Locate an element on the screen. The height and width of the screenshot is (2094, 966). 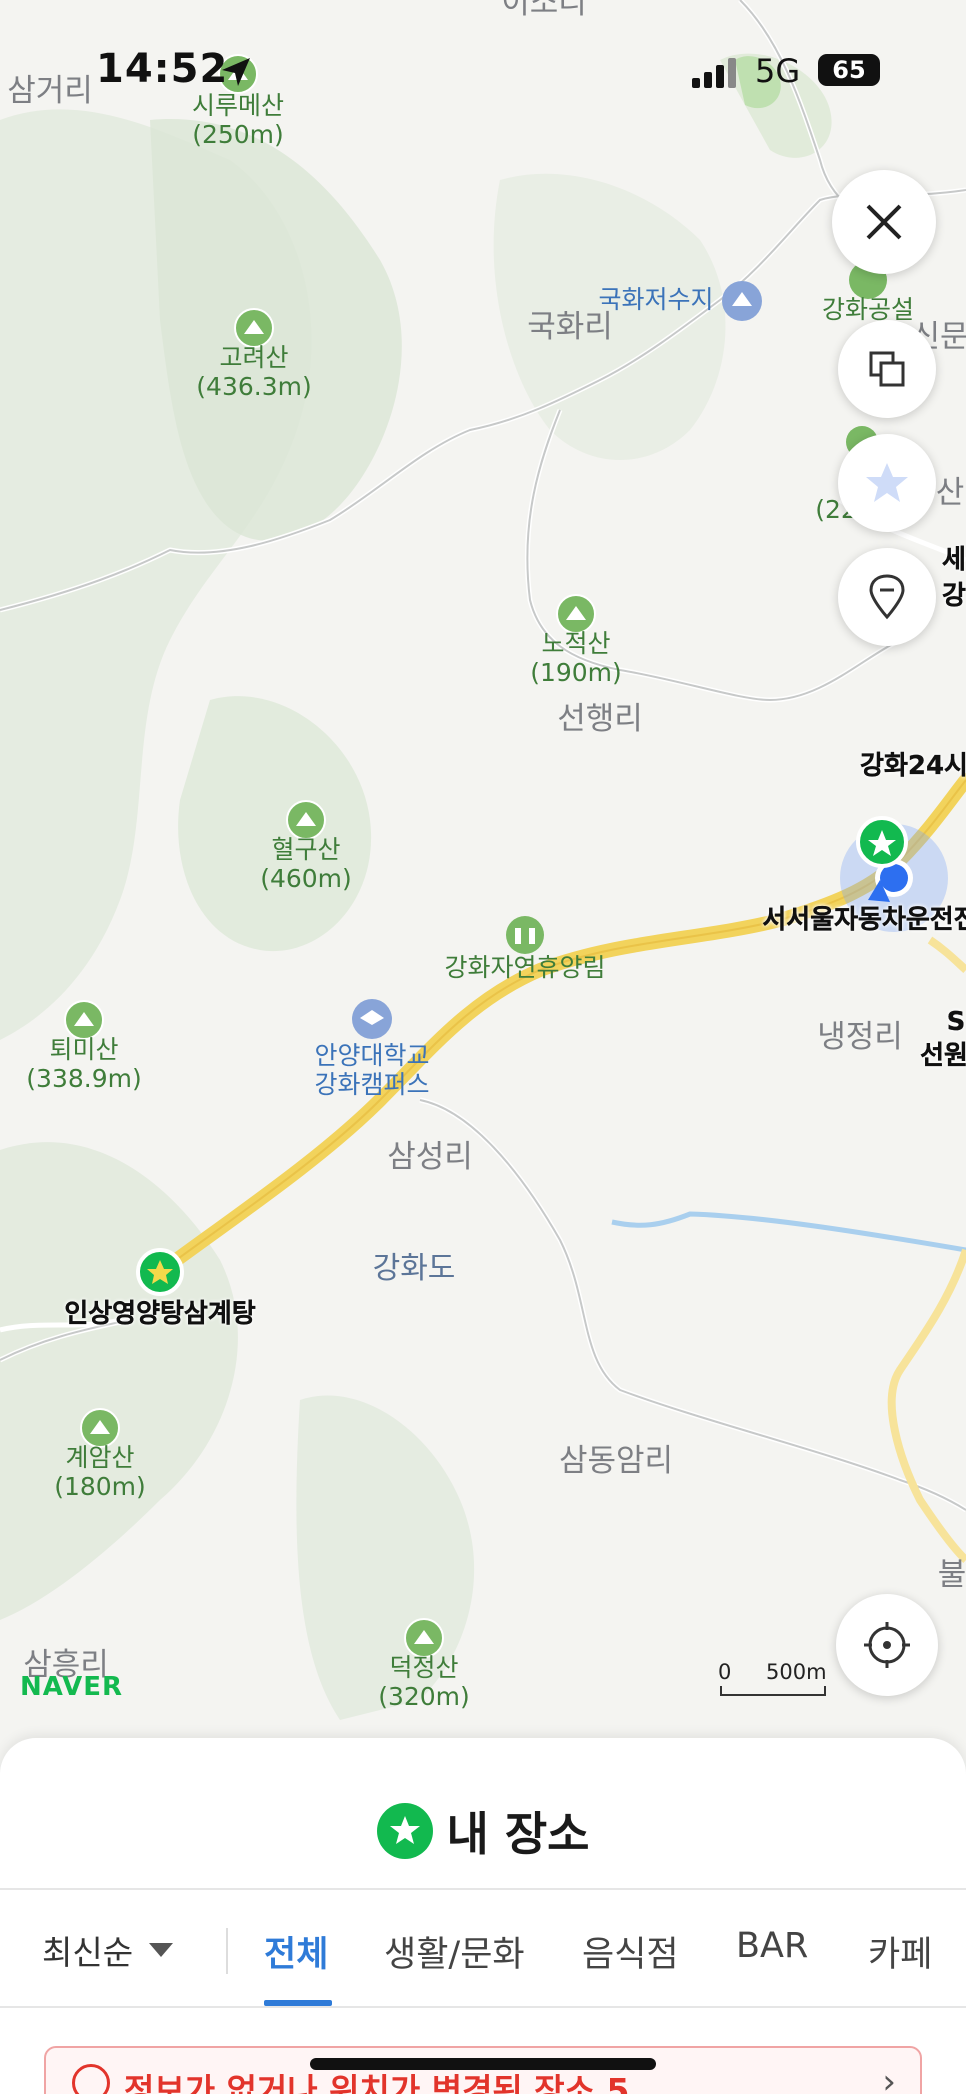
close-button is located at coordinates (884, 222).